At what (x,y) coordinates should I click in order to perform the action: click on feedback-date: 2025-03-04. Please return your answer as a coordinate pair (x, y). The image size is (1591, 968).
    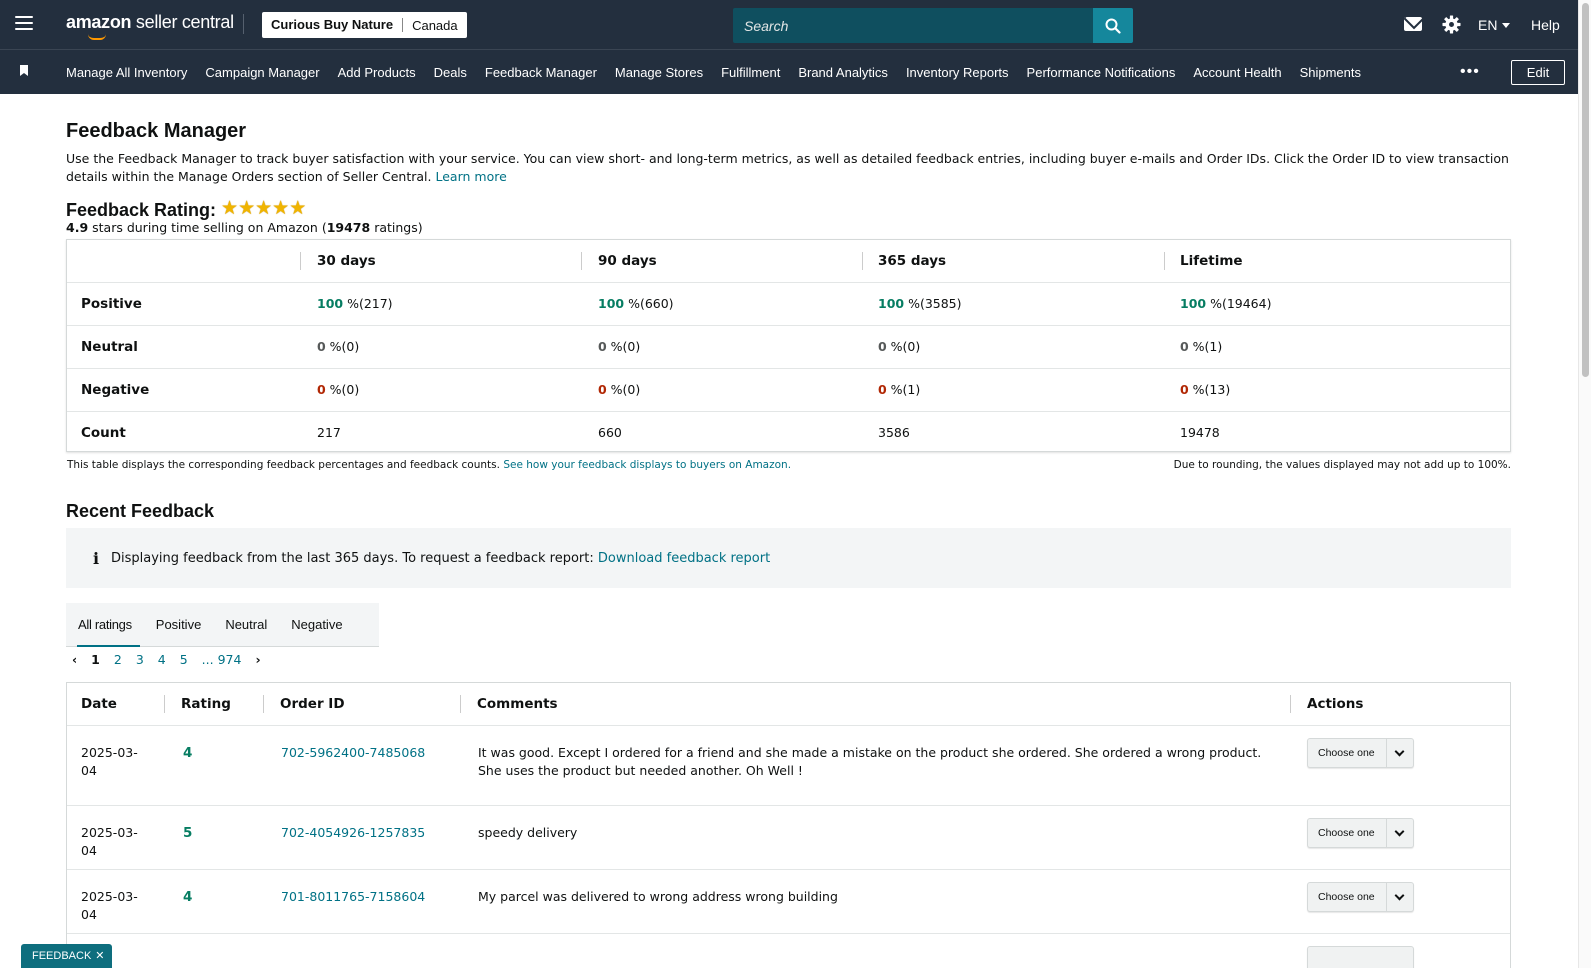
    Looking at the image, I should click on (109, 761).